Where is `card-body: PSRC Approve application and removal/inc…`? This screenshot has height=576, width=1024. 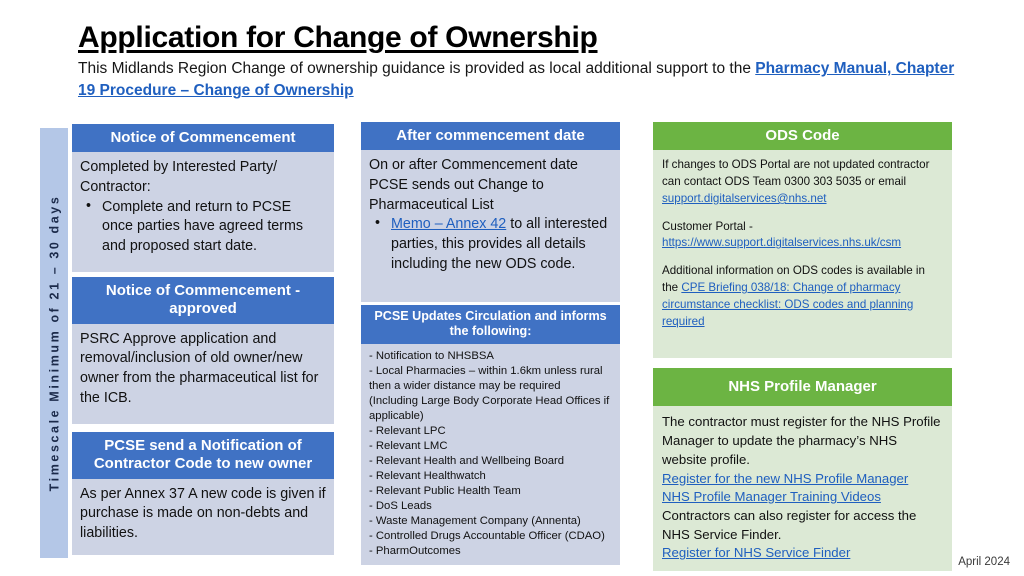
card-body: PSRC Approve application and removal/inc… is located at coordinates (203, 373).